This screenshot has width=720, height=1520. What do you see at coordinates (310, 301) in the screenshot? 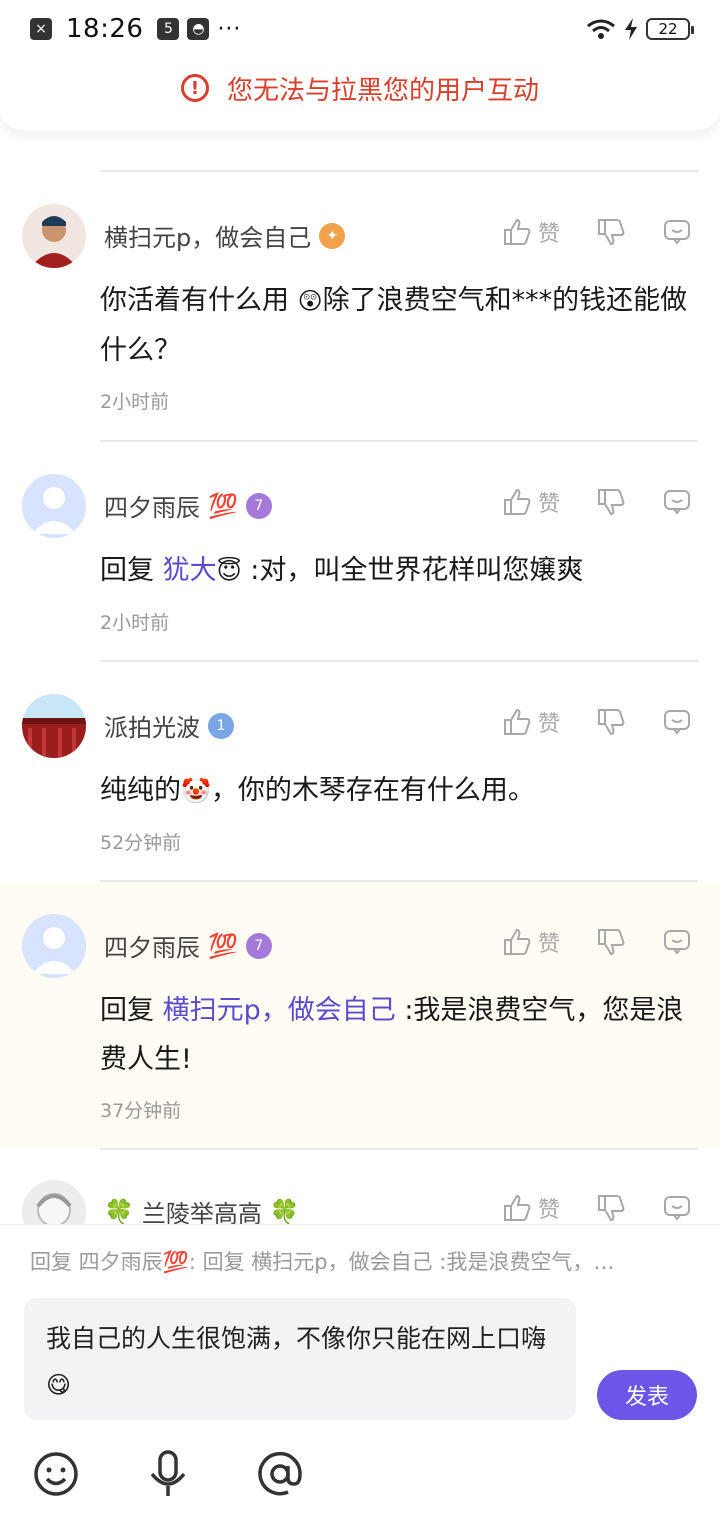
I see `emoji: 😲` at bounding box center [310, 301].